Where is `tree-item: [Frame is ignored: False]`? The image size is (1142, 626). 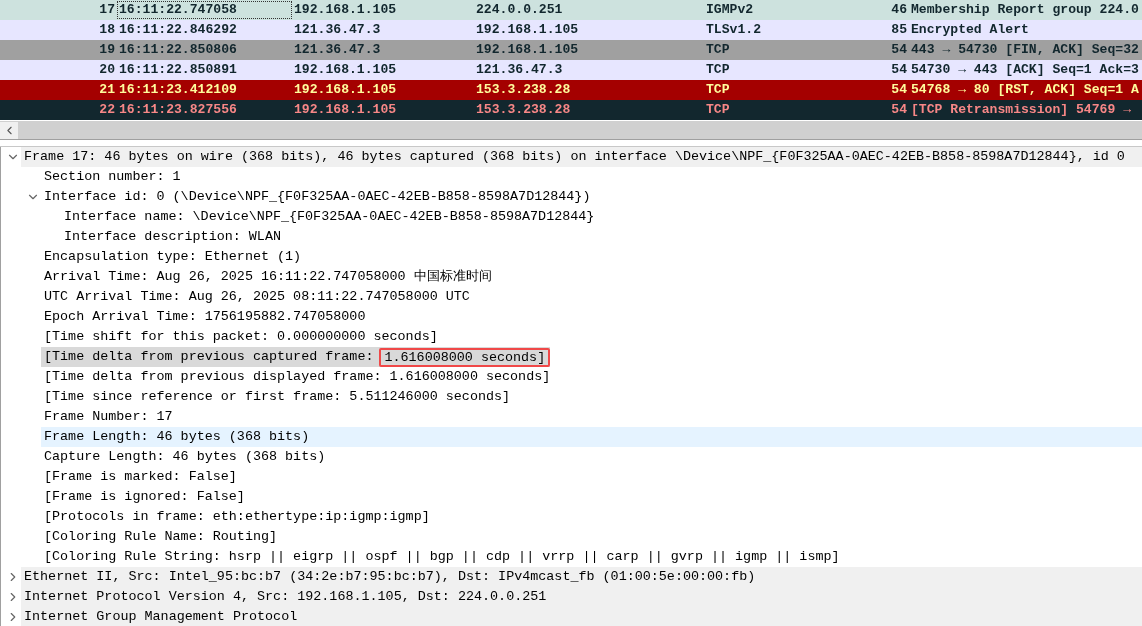 tree-item: [Frame is ignored: False] is located at coordinates (143, 497).